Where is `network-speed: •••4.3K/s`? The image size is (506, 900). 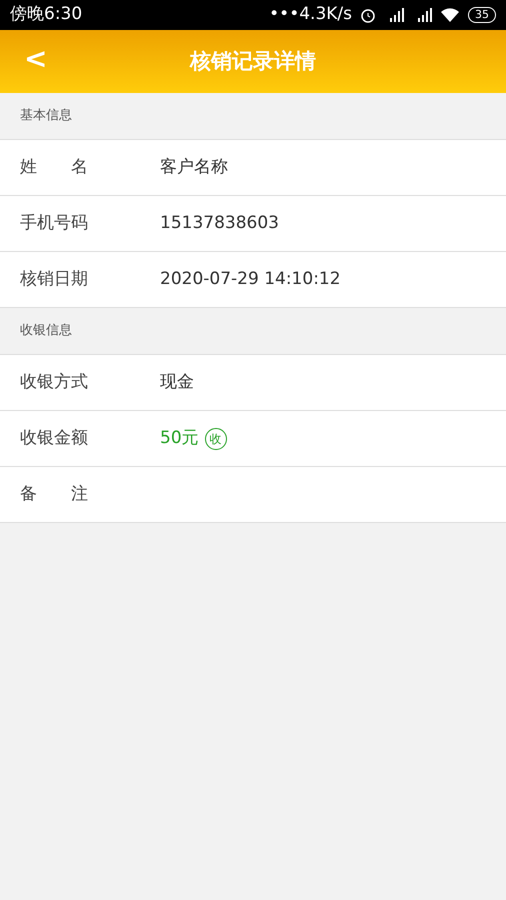 network-speed: •••4.3K/s is located at coordinates (310, 14).